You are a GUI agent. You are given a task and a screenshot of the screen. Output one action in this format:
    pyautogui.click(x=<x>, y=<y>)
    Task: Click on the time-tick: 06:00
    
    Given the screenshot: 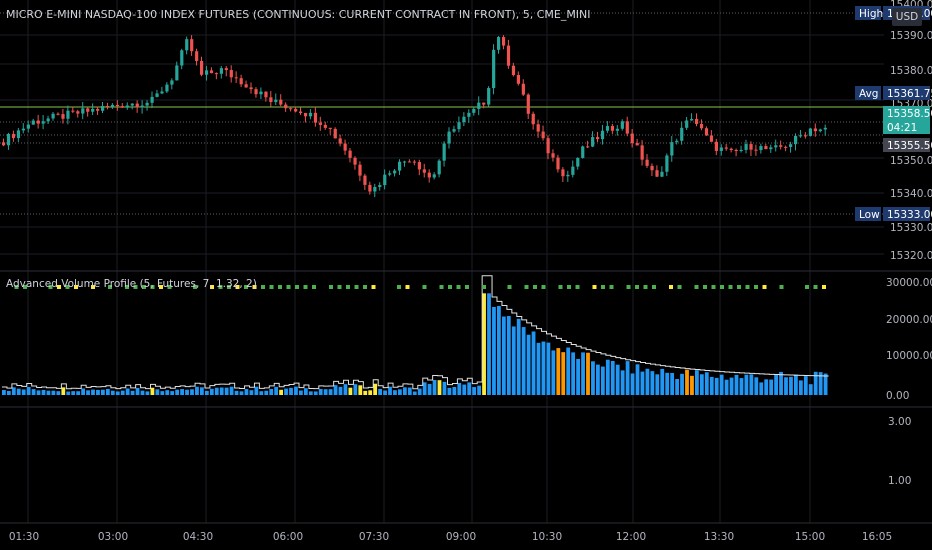 What is the action you would take?
    pyautogui.click(x=288, y=537)
    